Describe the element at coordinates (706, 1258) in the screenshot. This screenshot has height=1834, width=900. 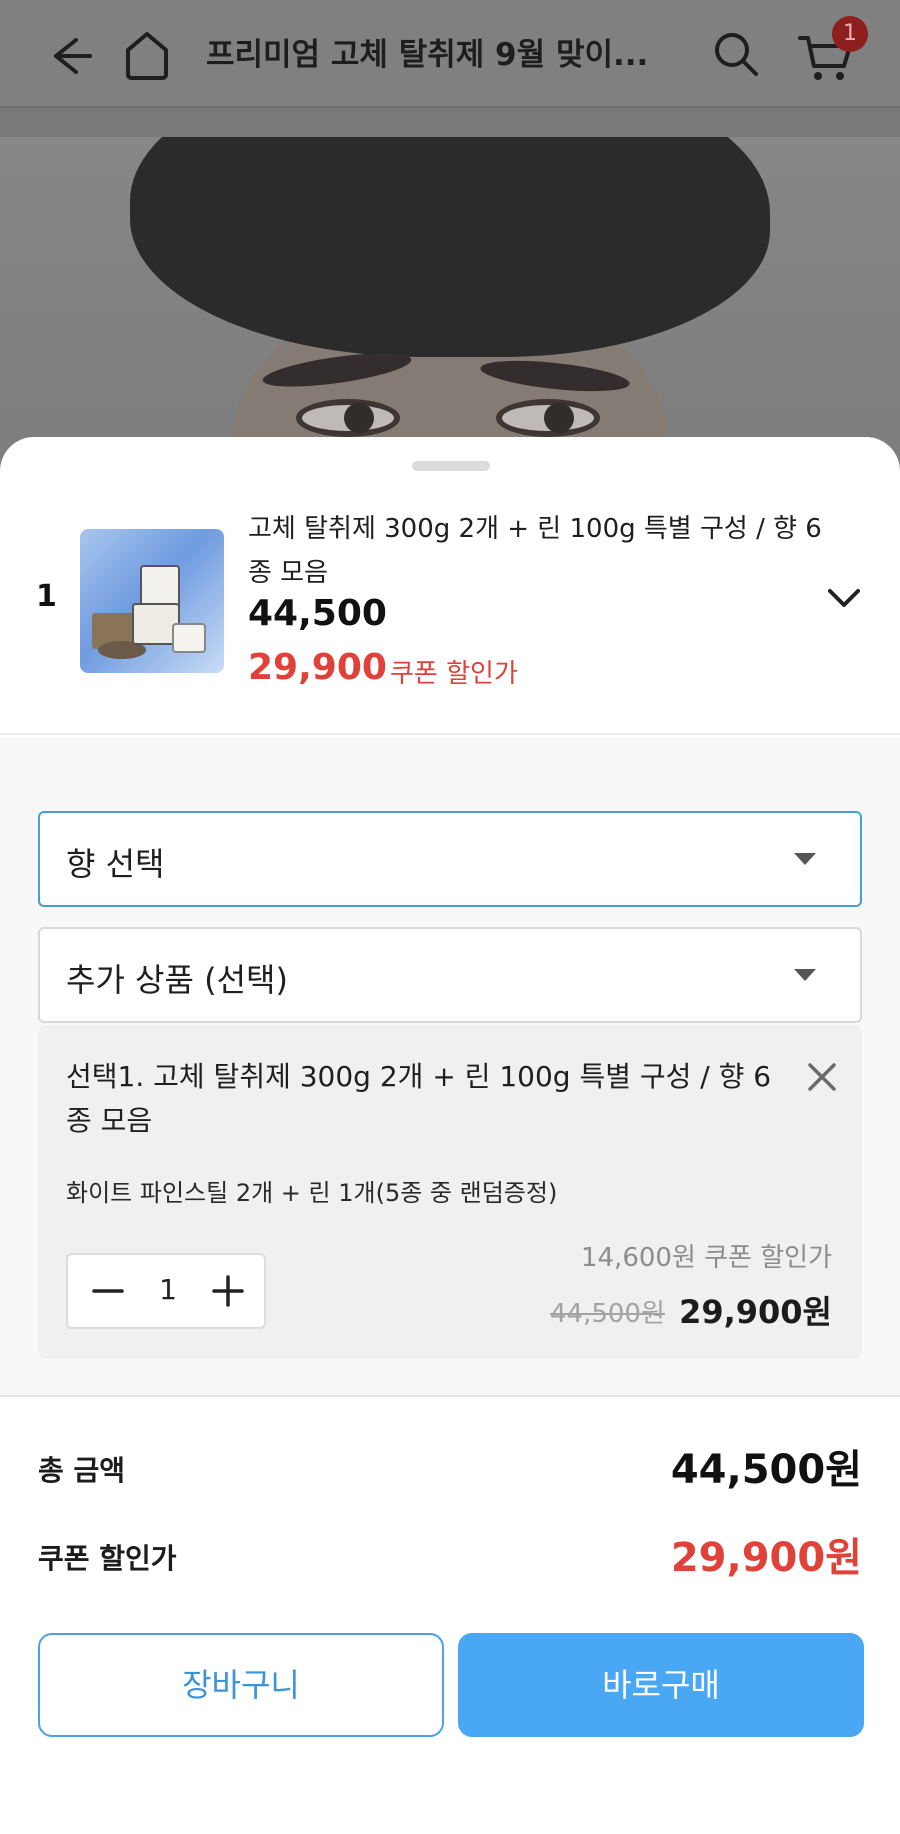
I see `coupon-discount-text: 14,600원 쿠폰 할인가` at that location.